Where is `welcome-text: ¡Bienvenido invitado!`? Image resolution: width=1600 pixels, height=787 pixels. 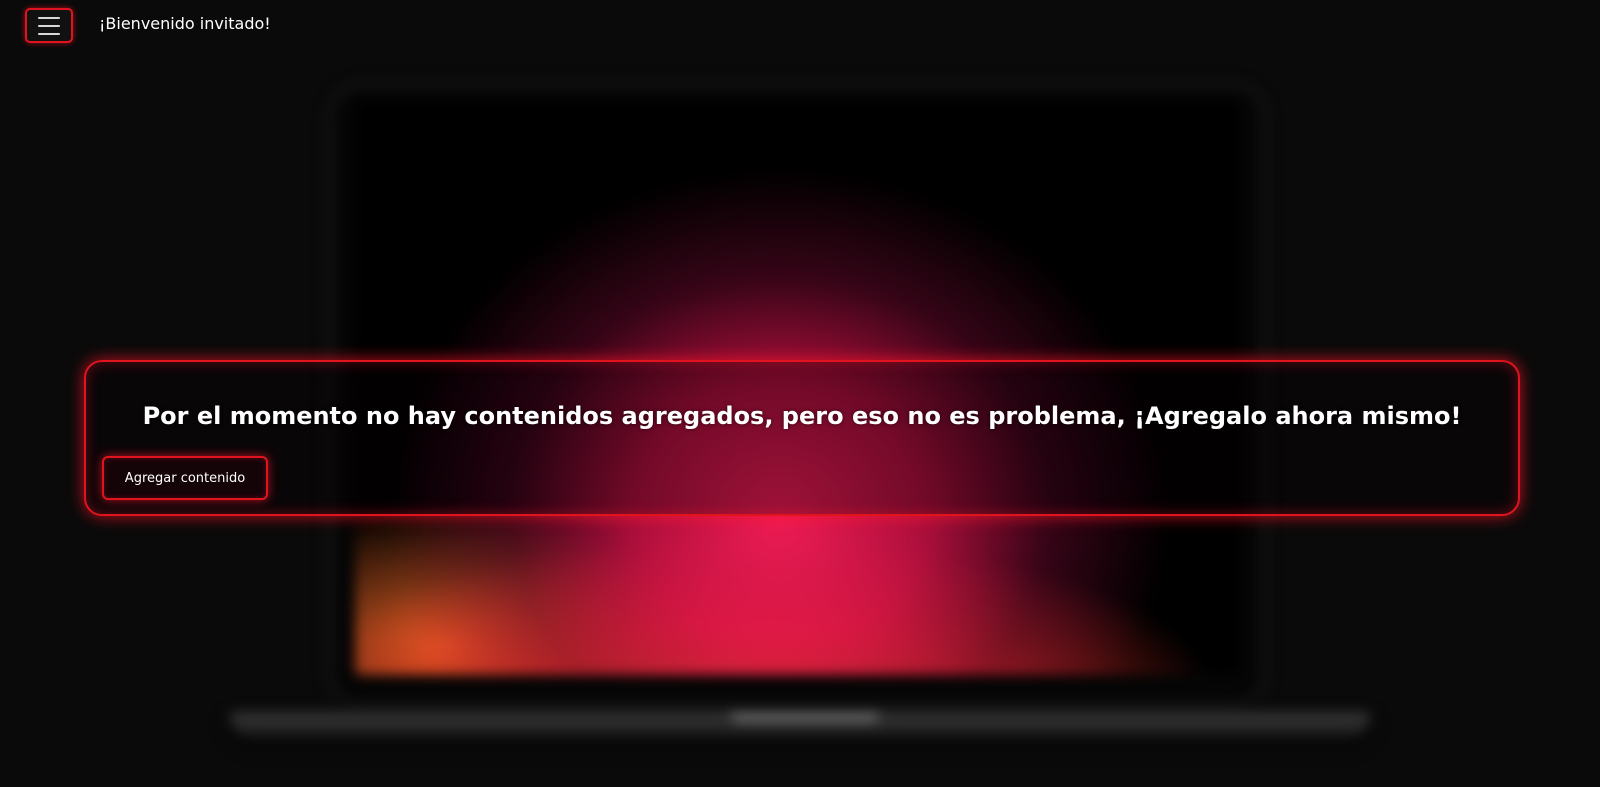
welcome-text: ¡Bienvenido invitado! is located at coordinates (185, 23).